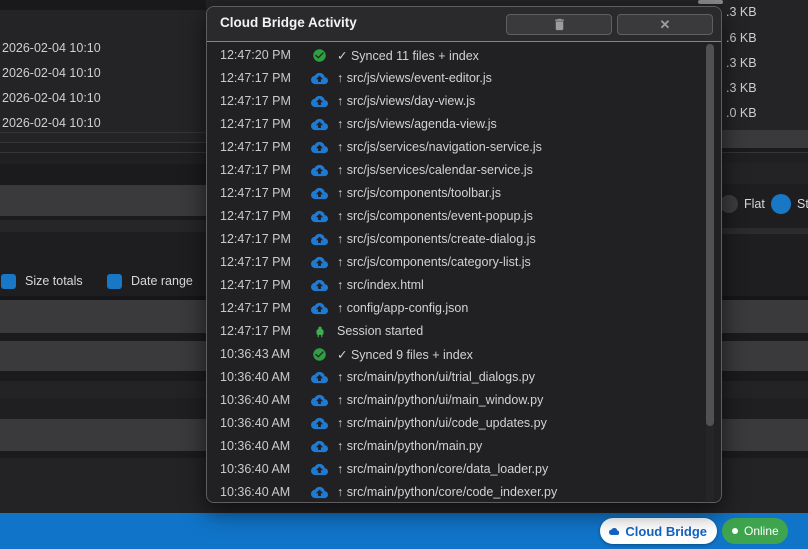 This screenshot has width=808, height=549. What do you see at coordinates (403, 308) in the screenshot?
I see `log-message: ↑ config/app-config.json` at bounding box center [403, 308].